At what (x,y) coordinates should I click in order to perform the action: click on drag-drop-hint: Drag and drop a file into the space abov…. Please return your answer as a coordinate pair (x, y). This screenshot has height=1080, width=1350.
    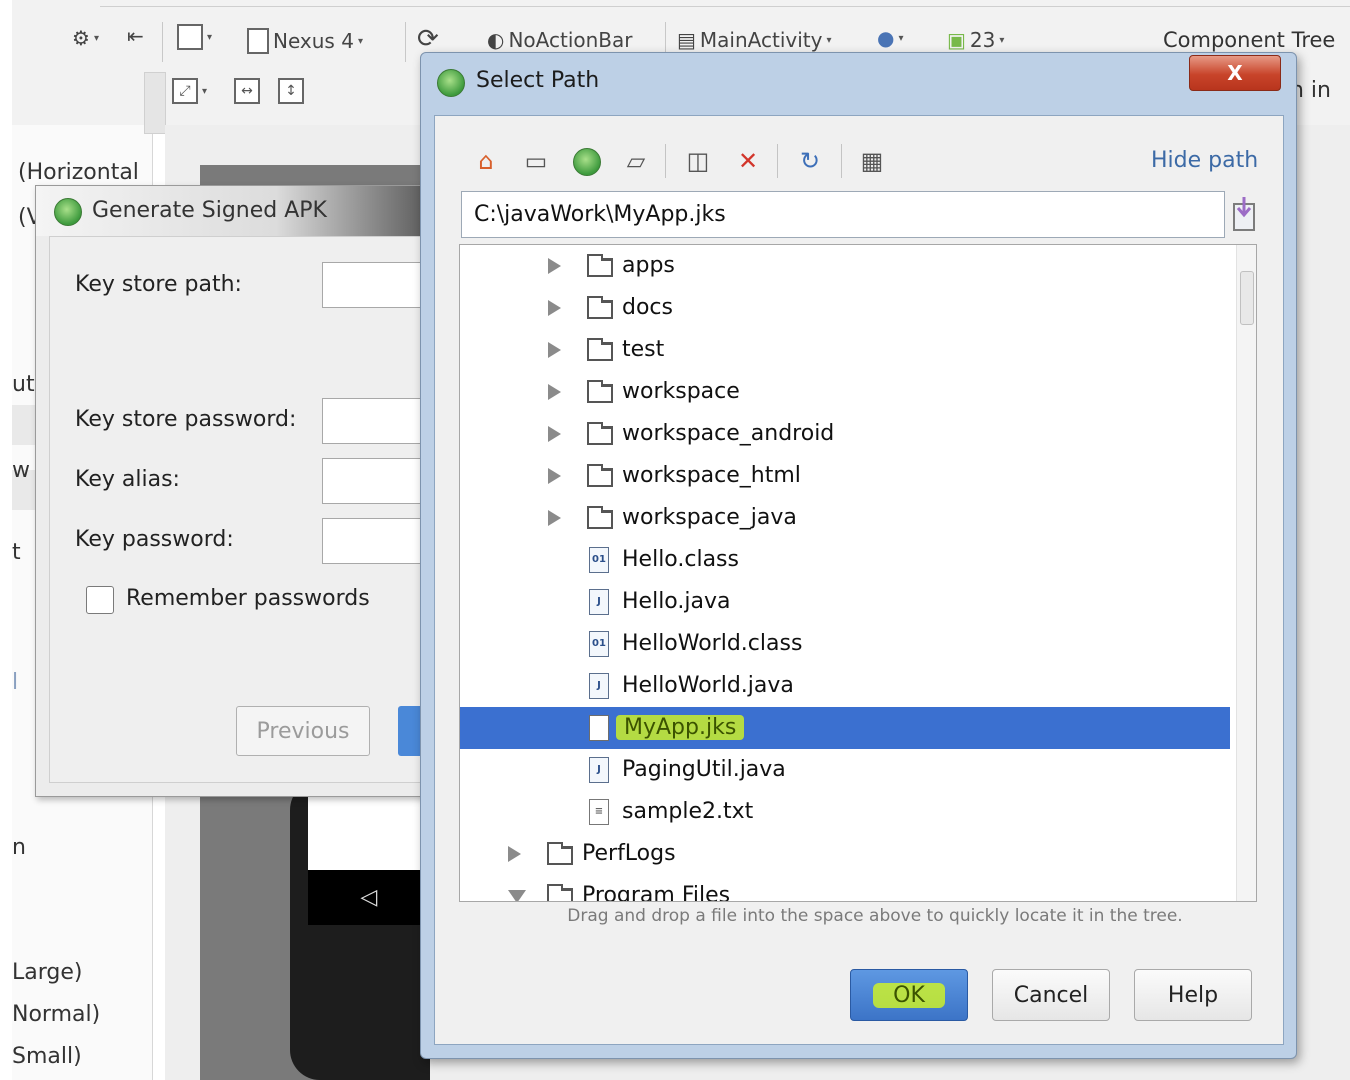
    Looking at the image, I should click on (875, 916).